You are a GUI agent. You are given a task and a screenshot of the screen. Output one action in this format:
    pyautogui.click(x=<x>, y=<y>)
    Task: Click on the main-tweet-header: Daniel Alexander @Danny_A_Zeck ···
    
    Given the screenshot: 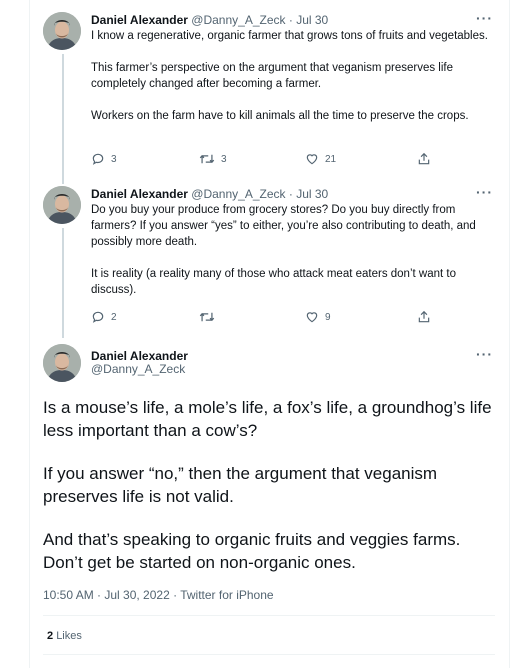 What is the action you would take?
    pyautogui.click(x=270, y=364)
    